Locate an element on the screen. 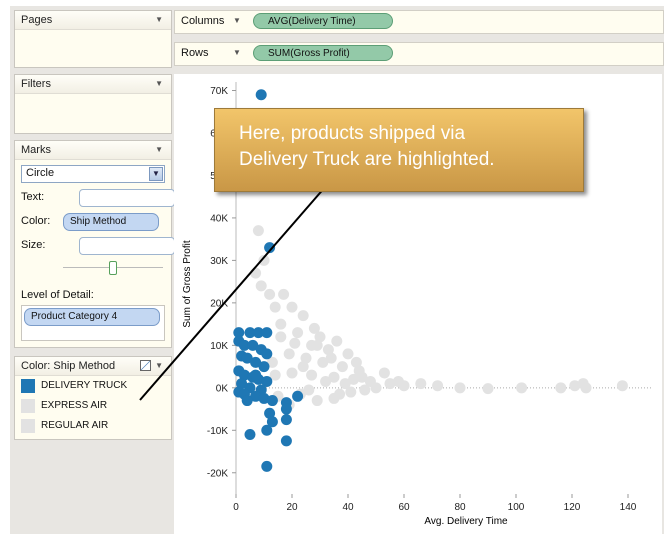 The image size is (667, 536). rows-pill: SUM(Gross Profit) is located at coordinates (323, 53).